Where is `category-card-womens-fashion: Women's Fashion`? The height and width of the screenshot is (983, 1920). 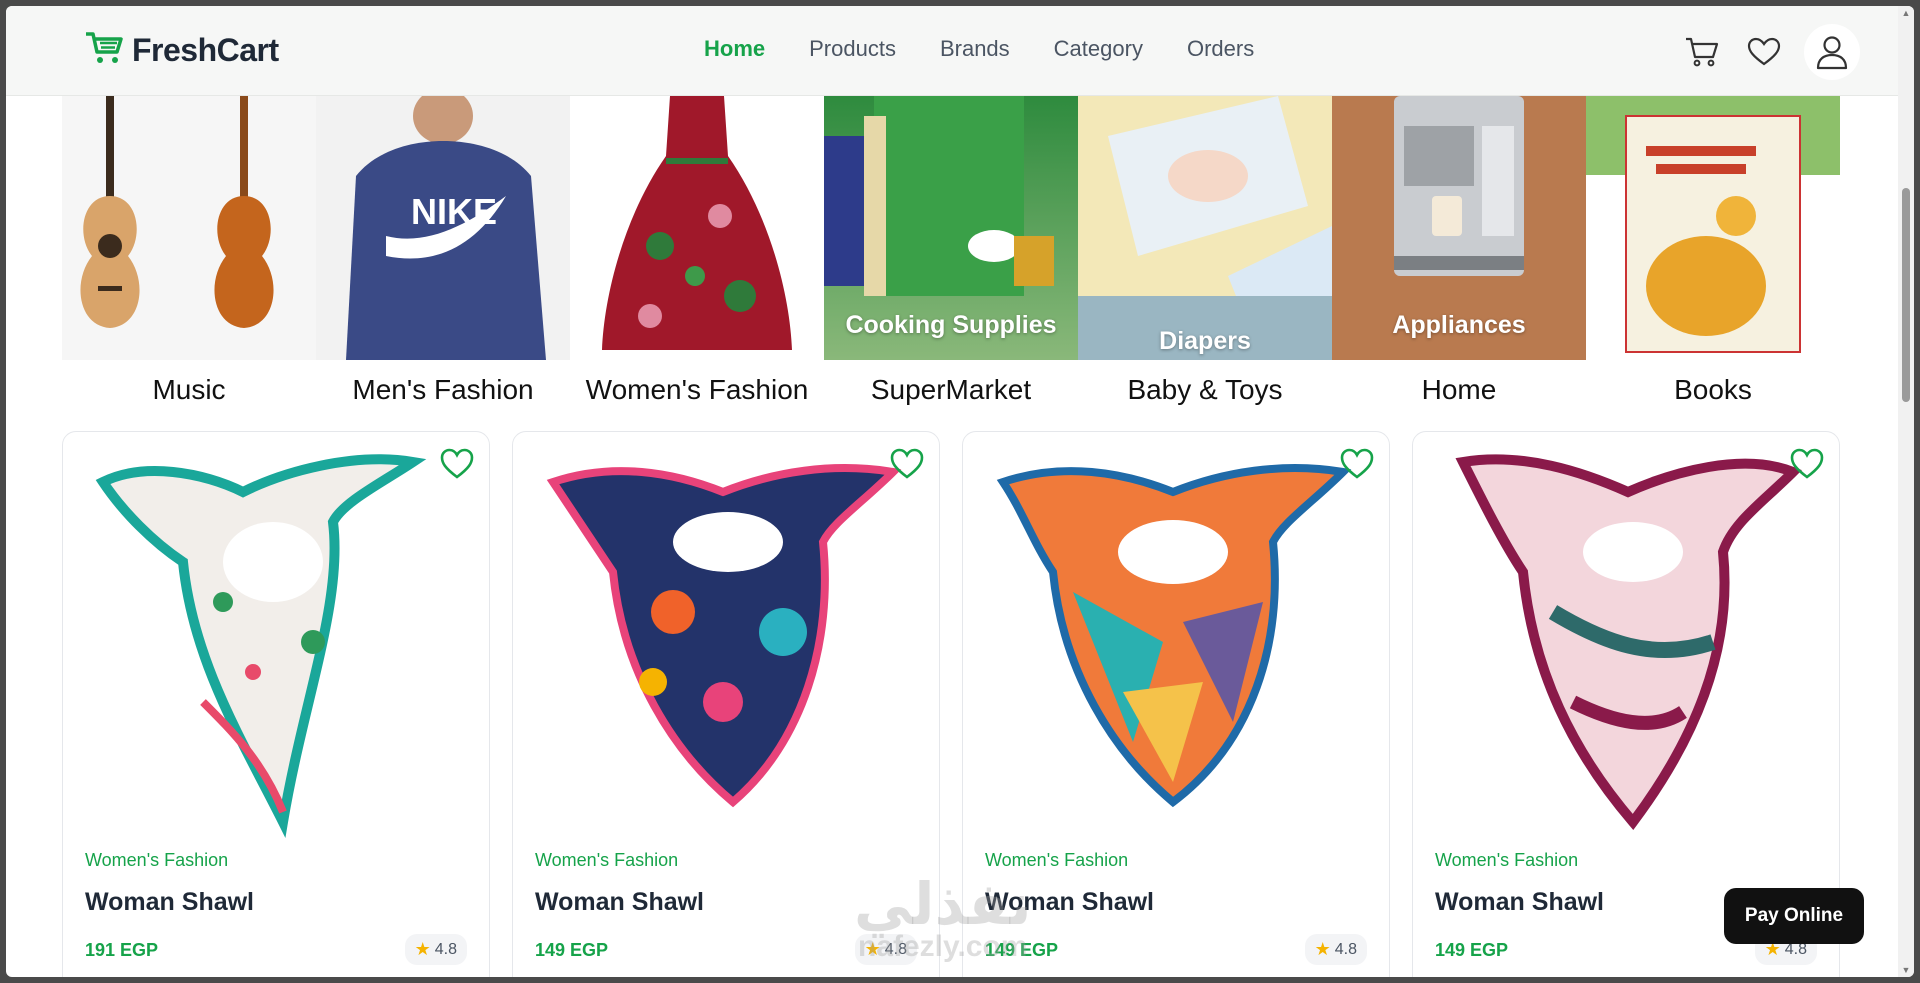
category-card-womens-fashion: Women's Fashion is located at coordinates (697, 256).